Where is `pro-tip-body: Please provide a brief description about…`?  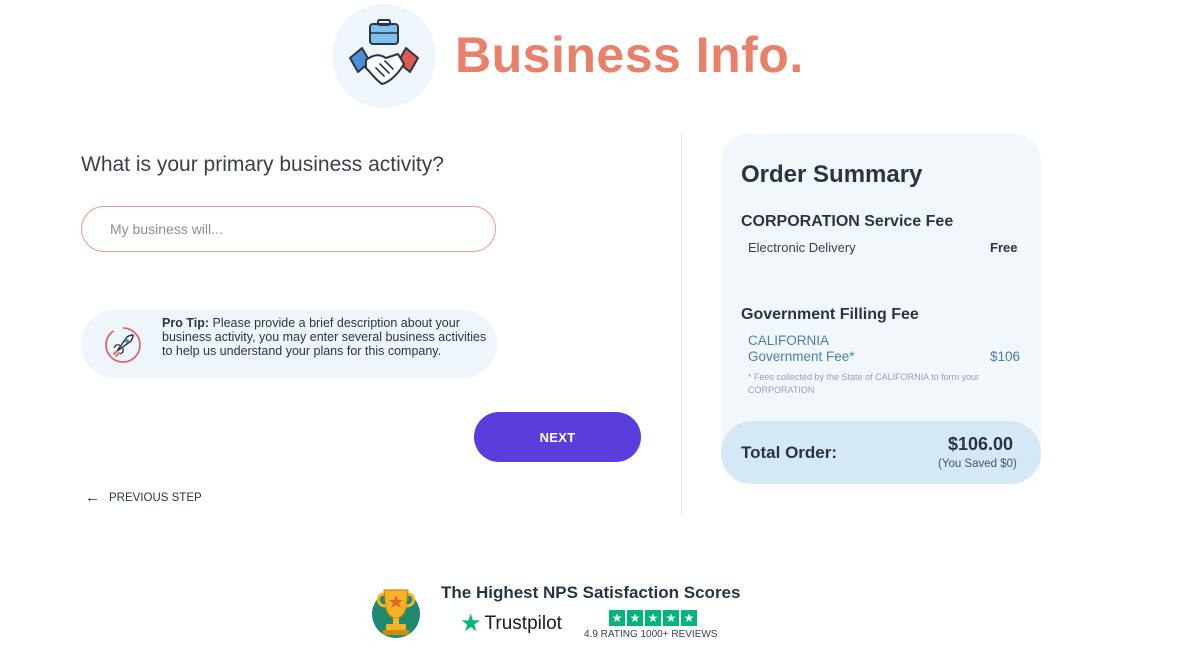 pro-tip-body: Please provide a brief description about… is located at coordinates (324, 337).